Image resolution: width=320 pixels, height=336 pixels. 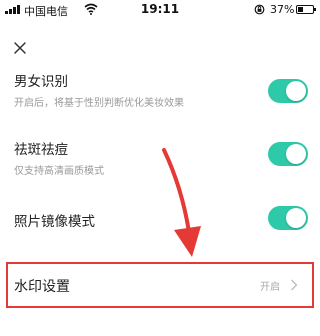 I want to click on setting-subtitle: 开启后，将基于性别判断优化美妆效果, so click(x=99, y=103).